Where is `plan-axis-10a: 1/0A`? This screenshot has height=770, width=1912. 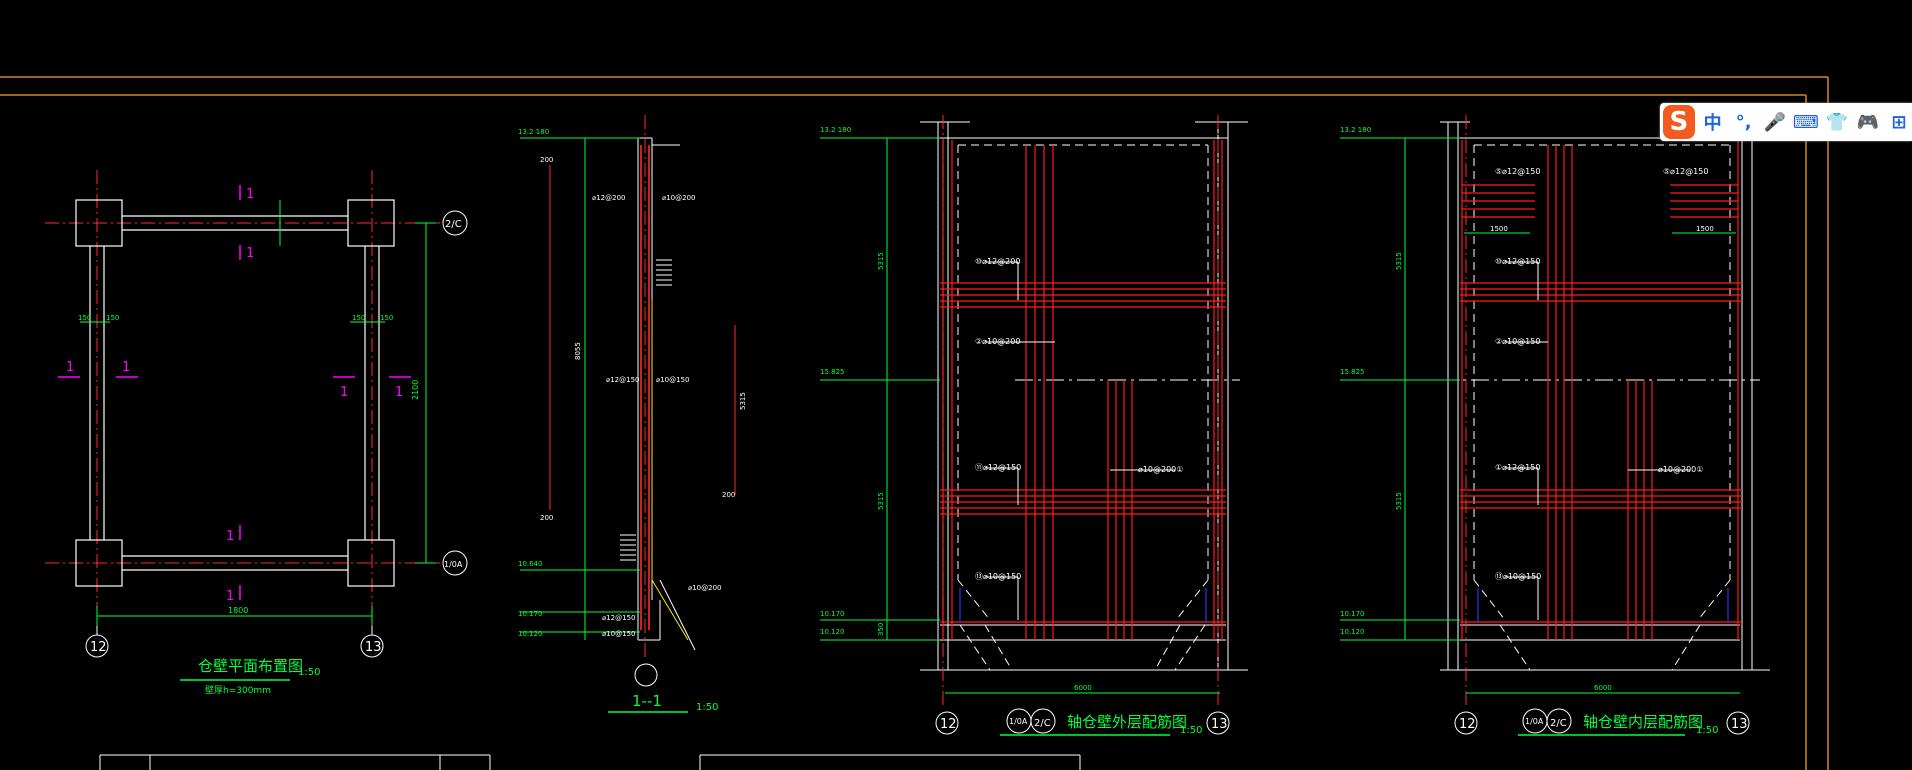 plan-axis-10a: 1/0A is located at coordinates (453, 564).